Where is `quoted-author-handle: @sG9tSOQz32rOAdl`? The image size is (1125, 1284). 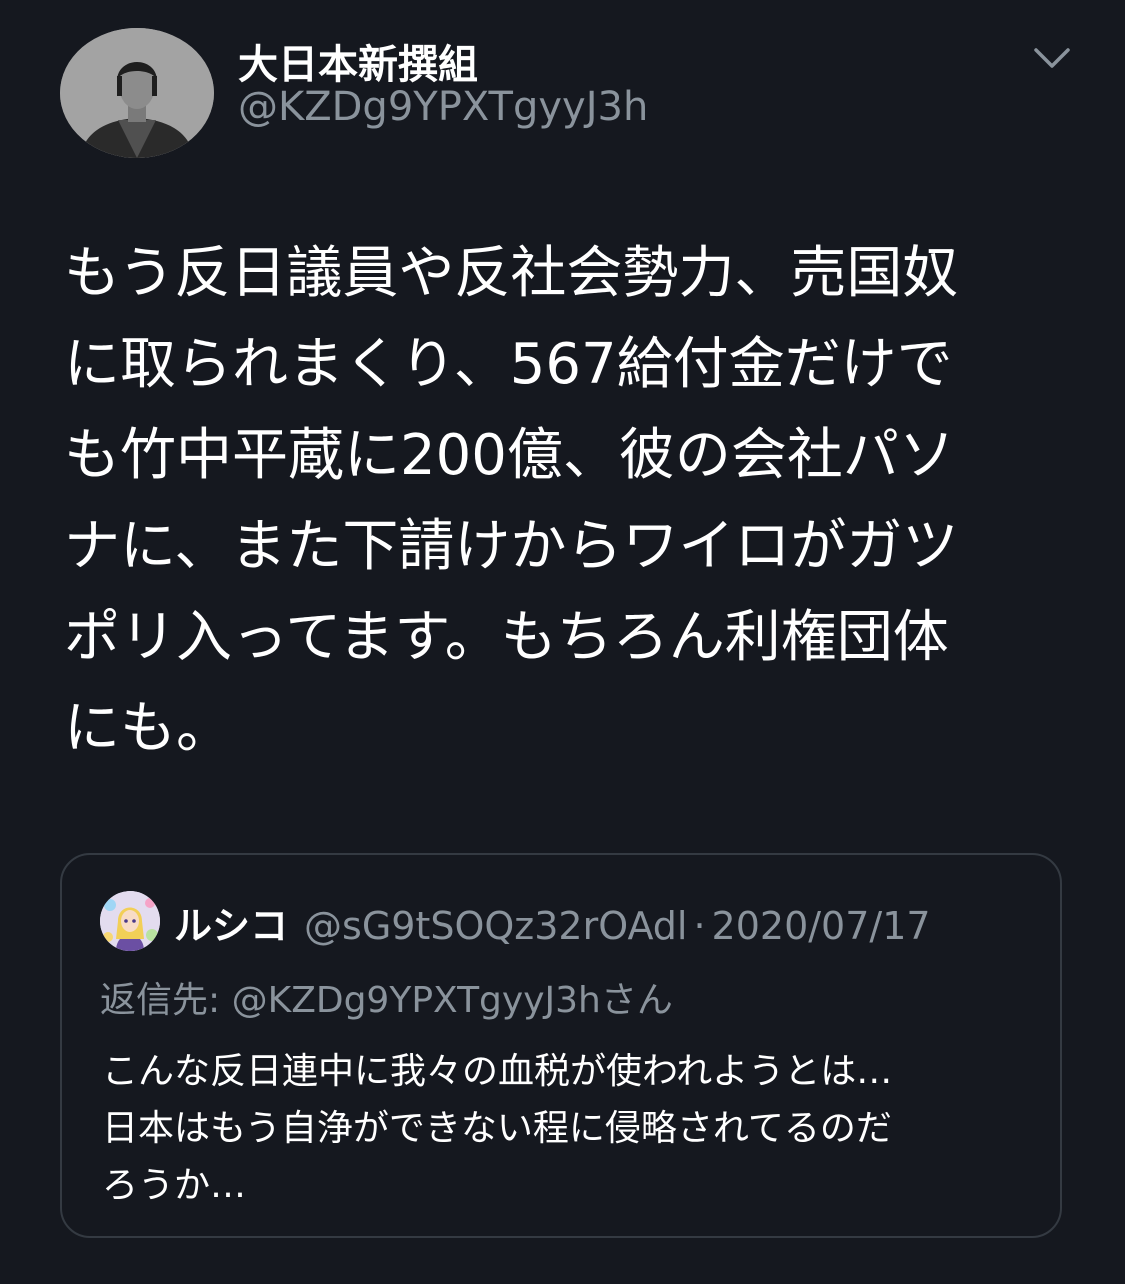
quoted-author-handle: @sG9tSOQz32rOAdl is located at coordinates (495, 926).